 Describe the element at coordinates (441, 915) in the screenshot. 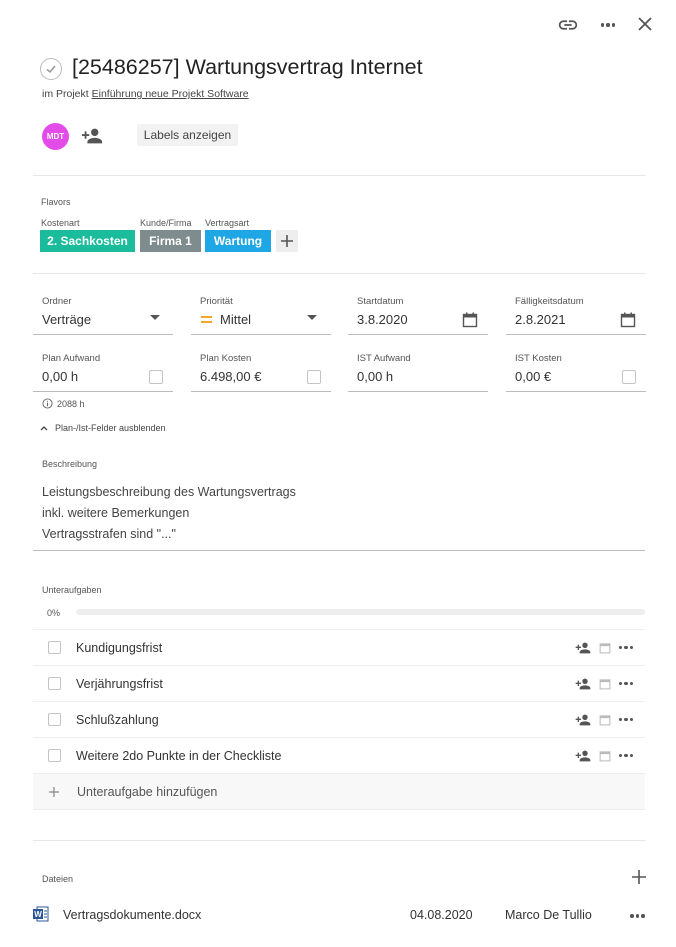

I see `file-date: 04.08.2020` at that location.